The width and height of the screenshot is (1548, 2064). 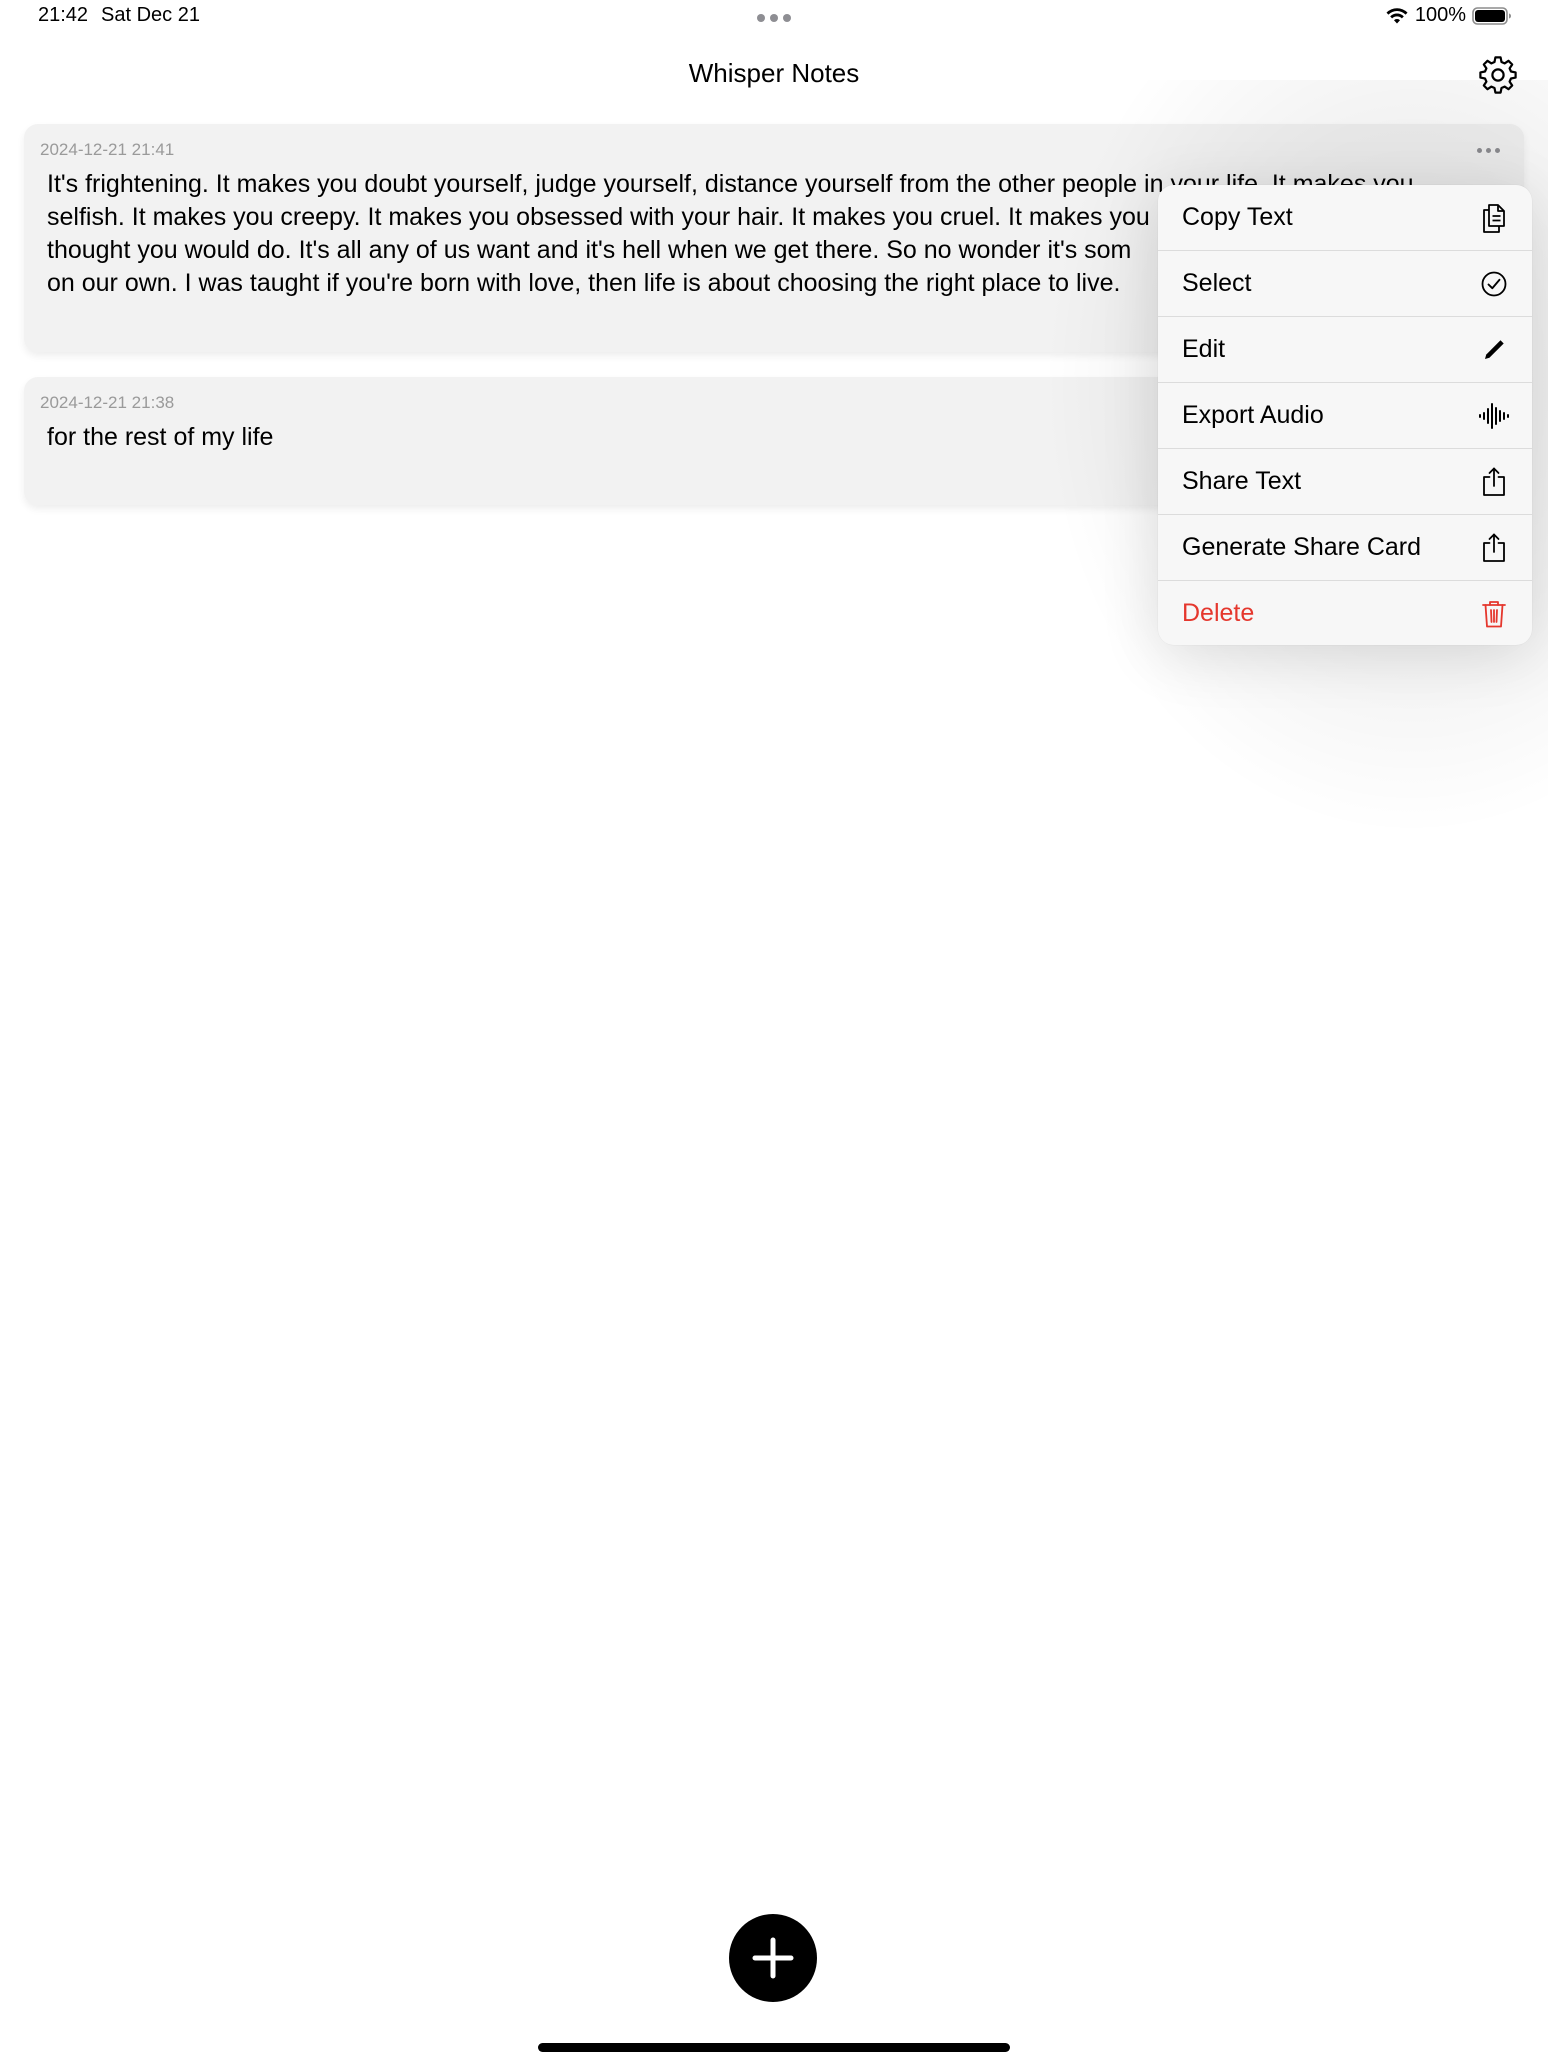 I want to click on menu-item-label: Edit, so click(x=1204, y=349).